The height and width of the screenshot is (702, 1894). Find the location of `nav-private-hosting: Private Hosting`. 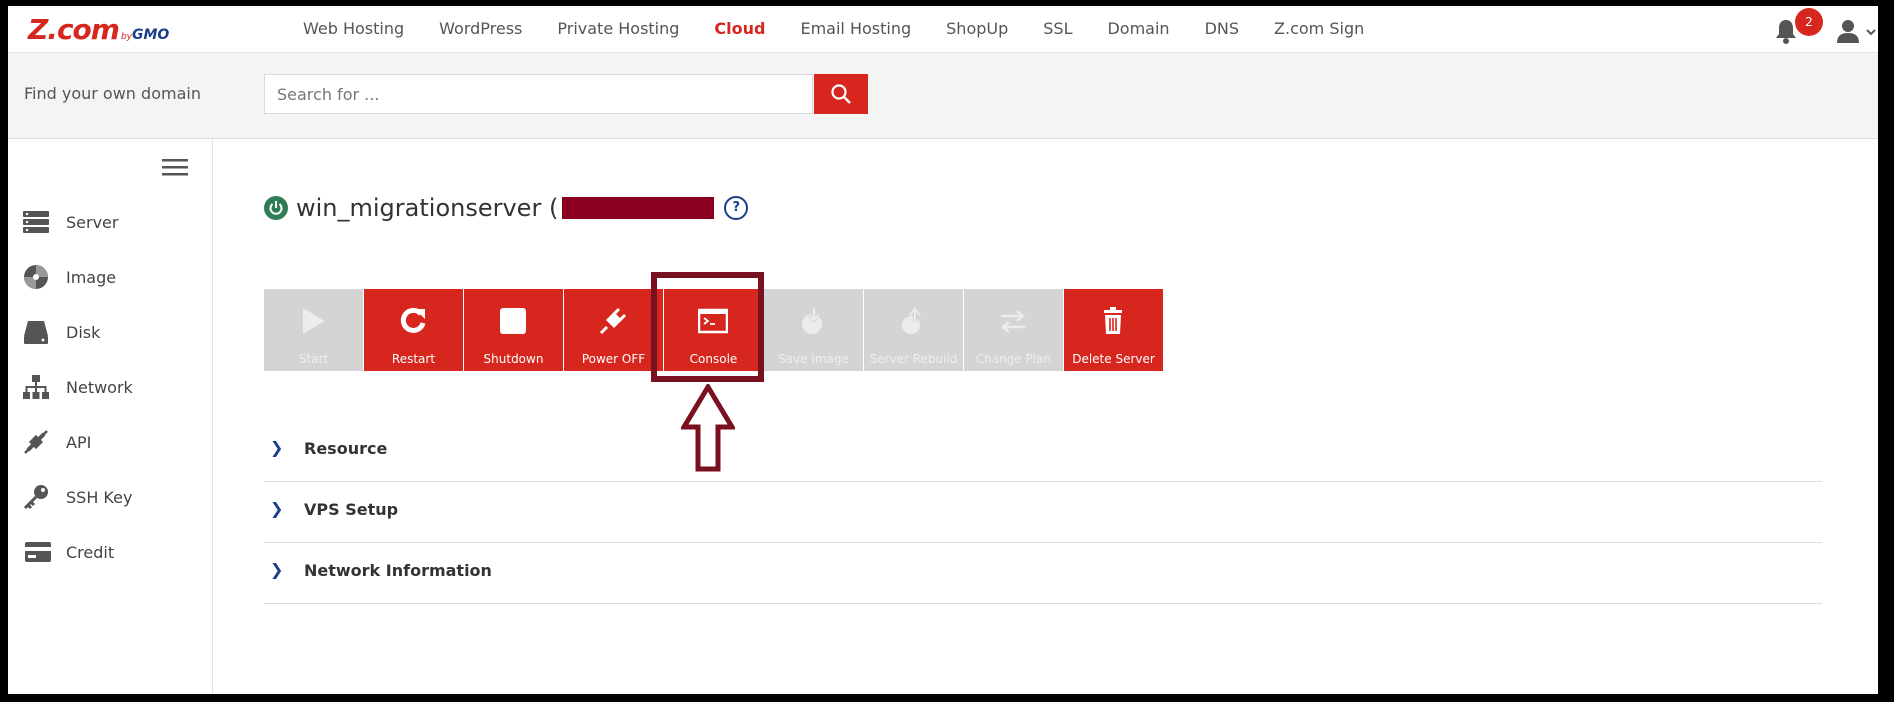

nav-private-hosting: Private Hosting is located at coordinates (618, 29).